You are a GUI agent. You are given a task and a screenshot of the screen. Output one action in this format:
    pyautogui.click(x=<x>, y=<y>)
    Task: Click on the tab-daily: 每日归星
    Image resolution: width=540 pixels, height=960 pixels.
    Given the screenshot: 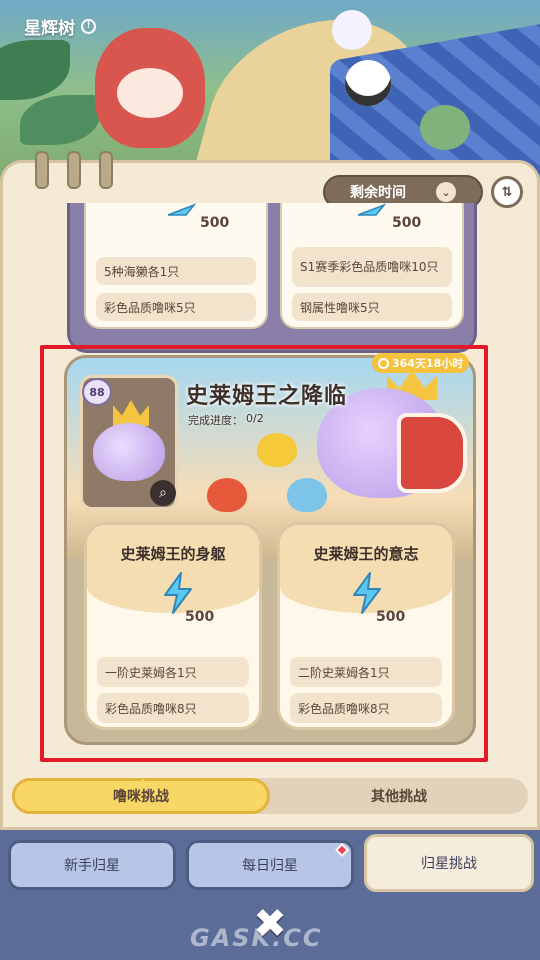 What is the action you would take?
    pyautogui.click(x=270, y=865)
    